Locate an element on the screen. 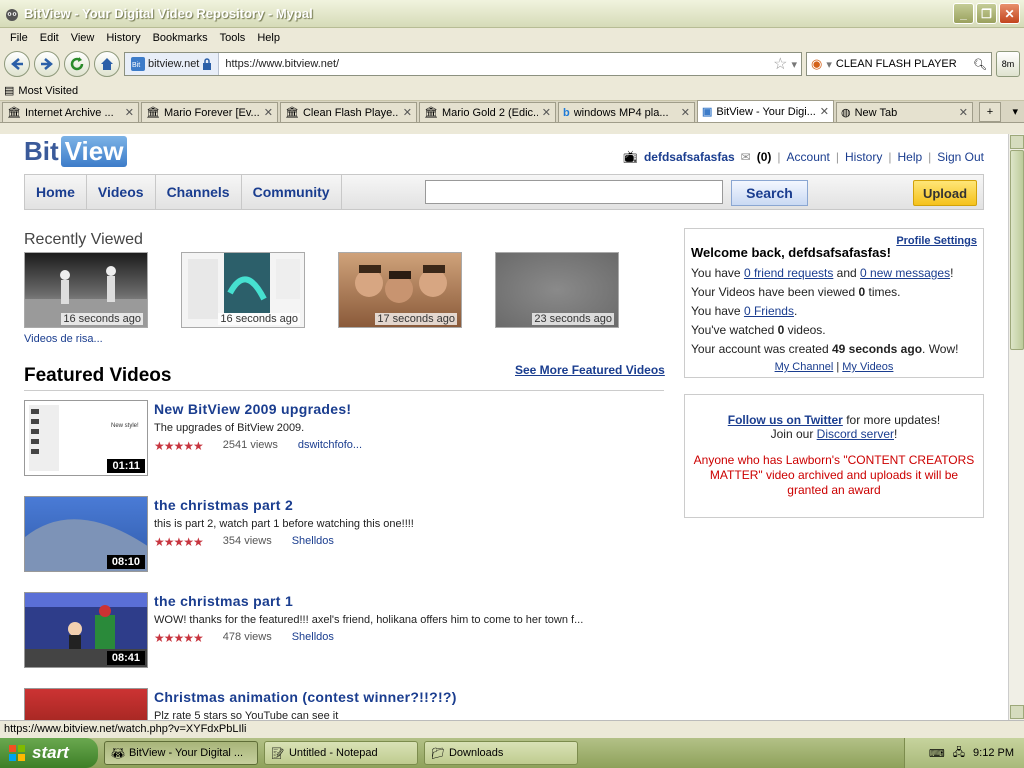 This screenshot has width=1024, height=768. search-icon: 🔍︎ is located at coordinates (980, 64).